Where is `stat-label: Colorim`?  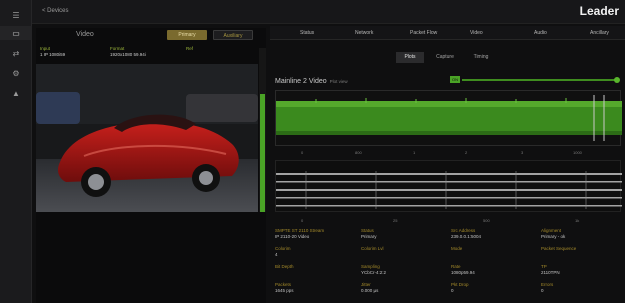
stat-label: Colorim is located at coordinates (283, 248).